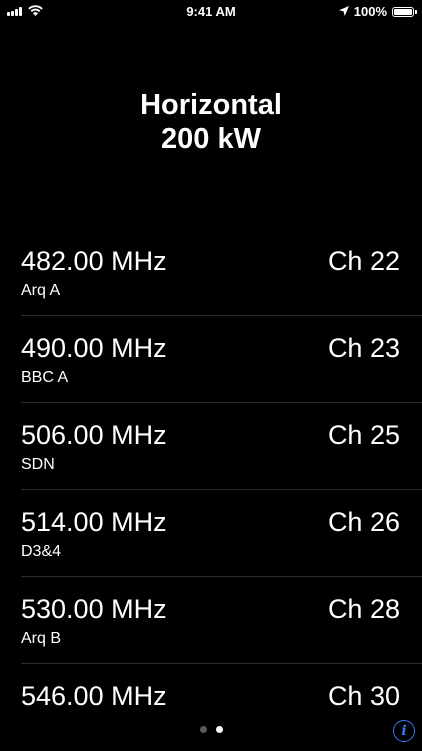  Describe the element at coordinates (343, 11) in the screenshot. I see `location-arrow-icon` at that location.